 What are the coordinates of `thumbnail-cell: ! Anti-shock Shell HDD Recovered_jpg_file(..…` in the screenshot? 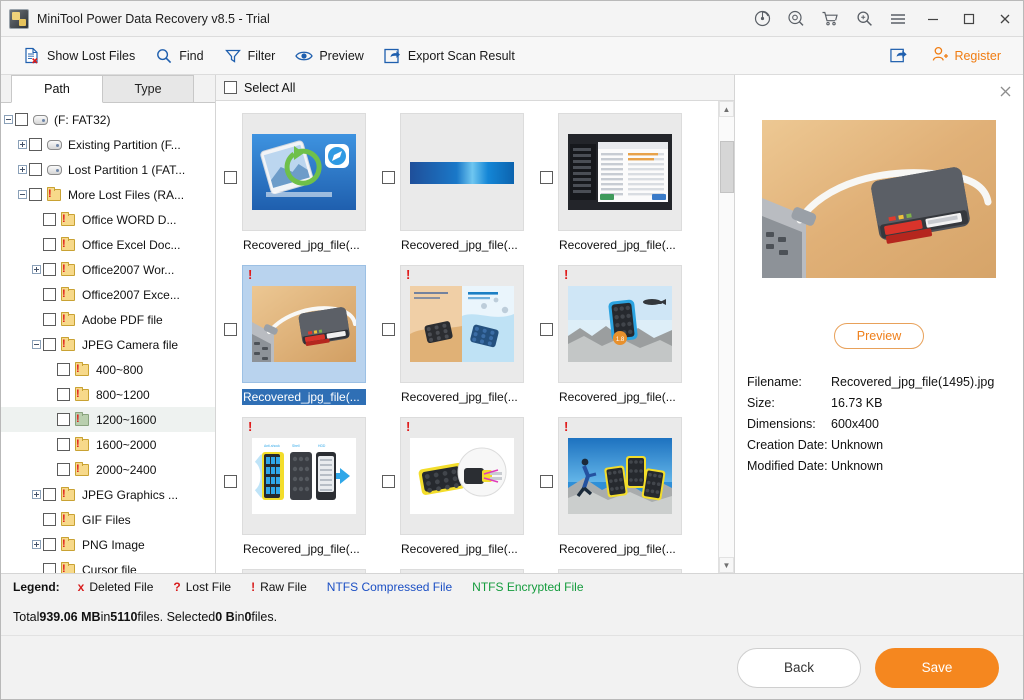 It's located at (301, 487).